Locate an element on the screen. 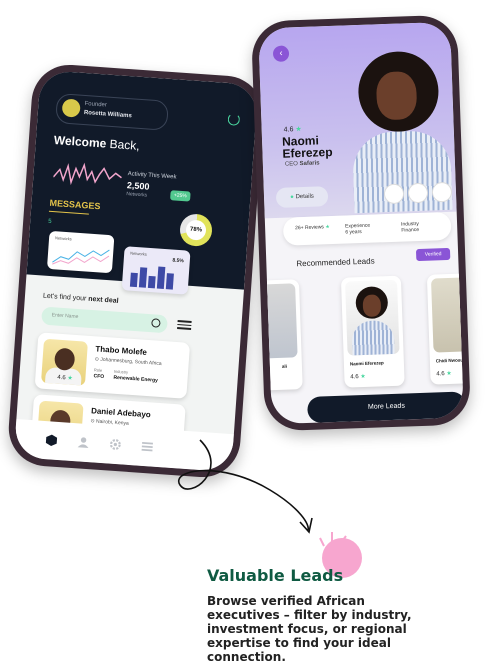 This screenshot has width=496, height=671. find-deal-heading: Let's find your next deal is located at coordinates (81, 299).